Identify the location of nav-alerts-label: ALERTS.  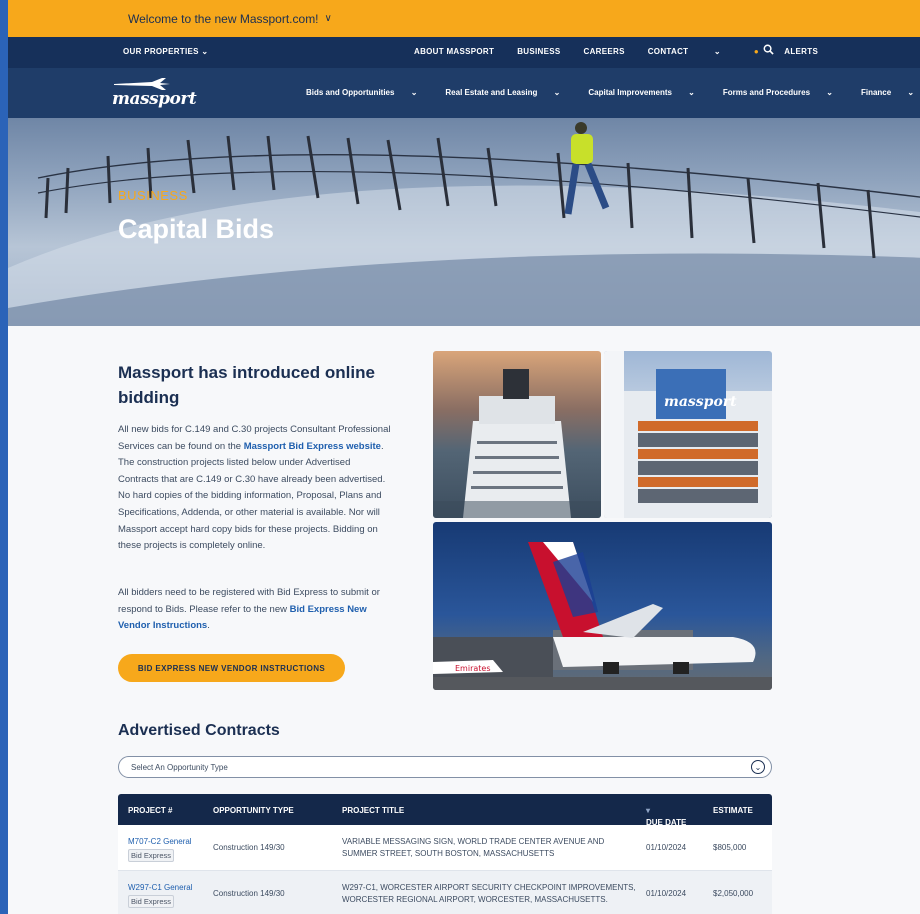
(801, 51).